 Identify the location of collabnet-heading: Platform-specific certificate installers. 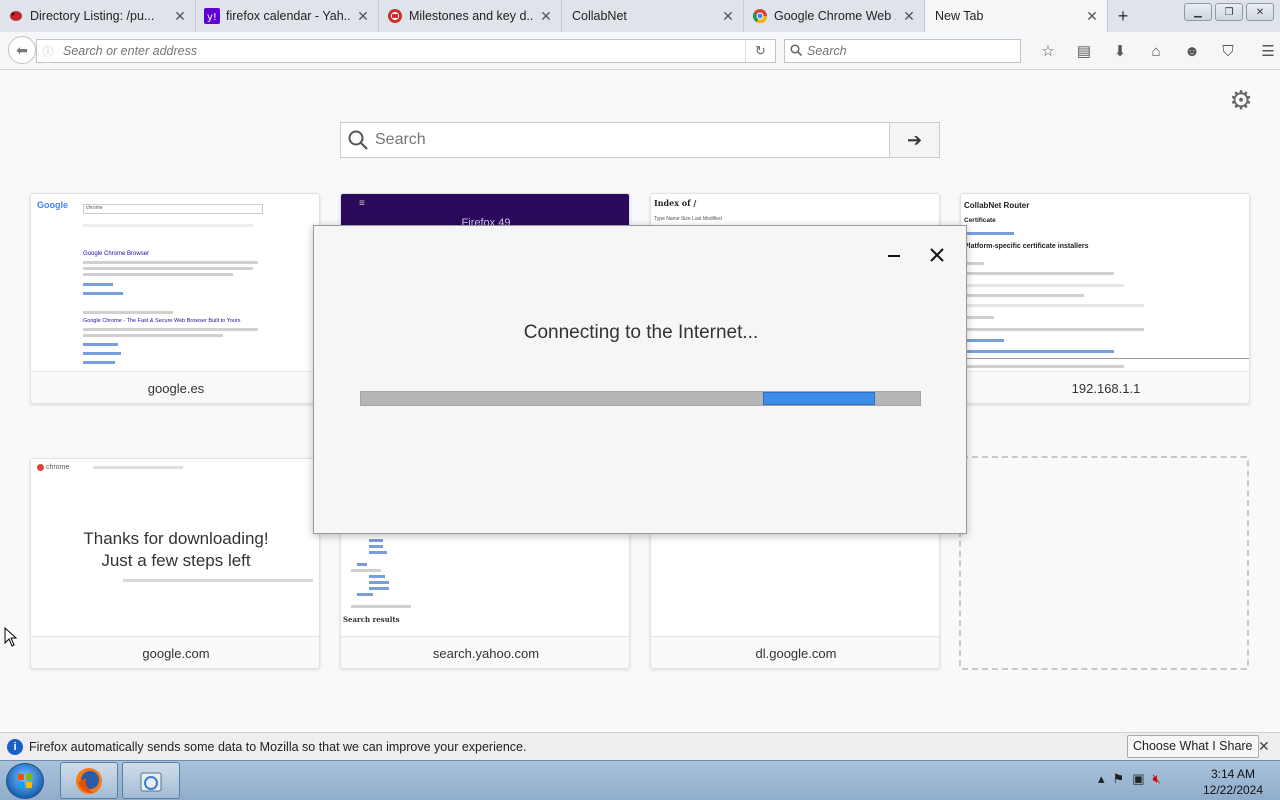
(1026, 246).